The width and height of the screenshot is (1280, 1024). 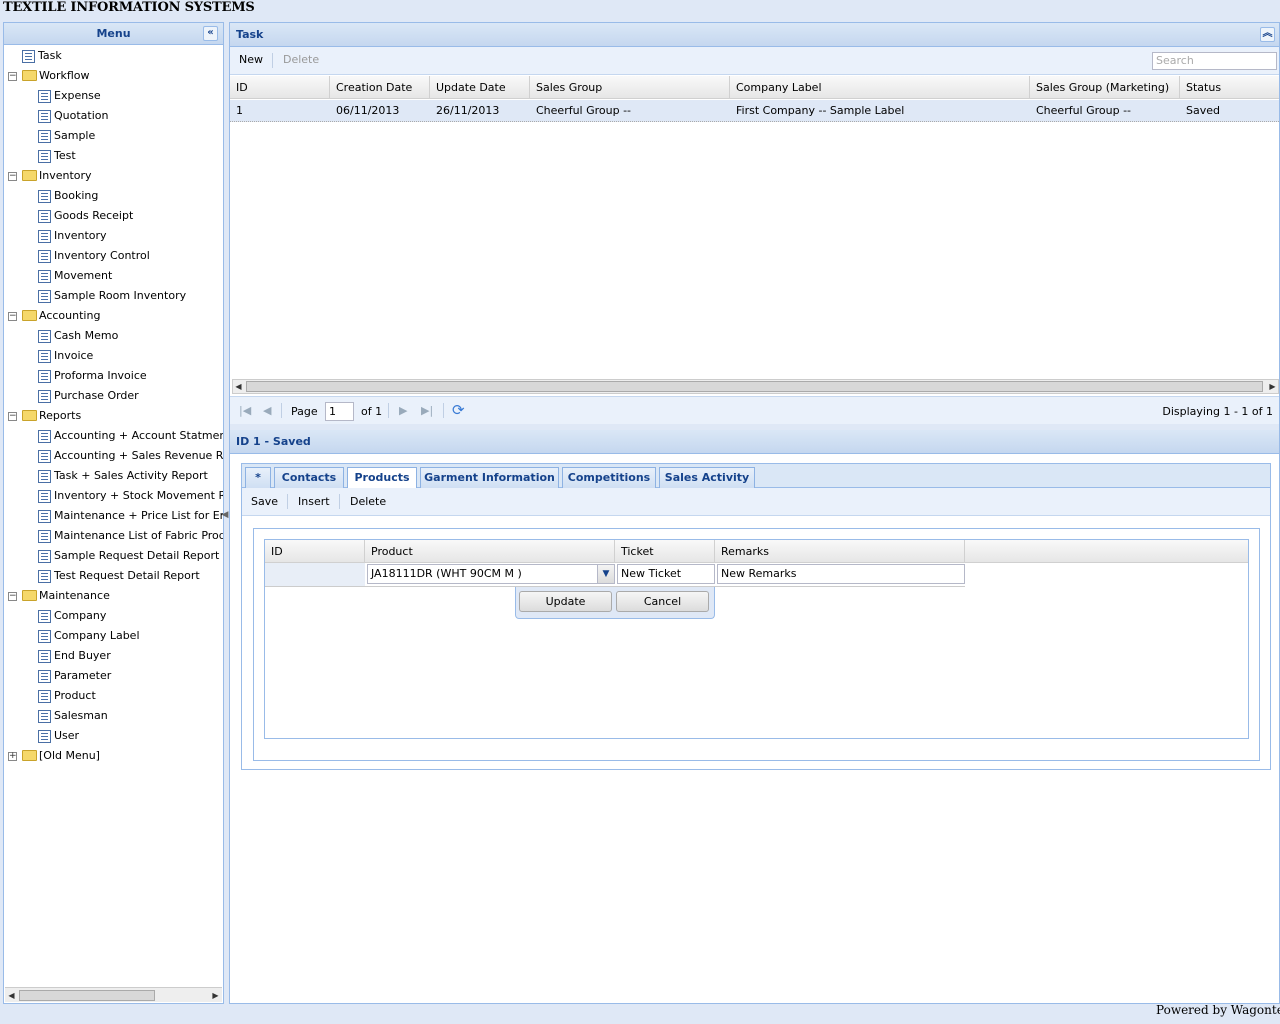 I want to click on double-chevron-left-icon: «, so click(x=210, y=33).